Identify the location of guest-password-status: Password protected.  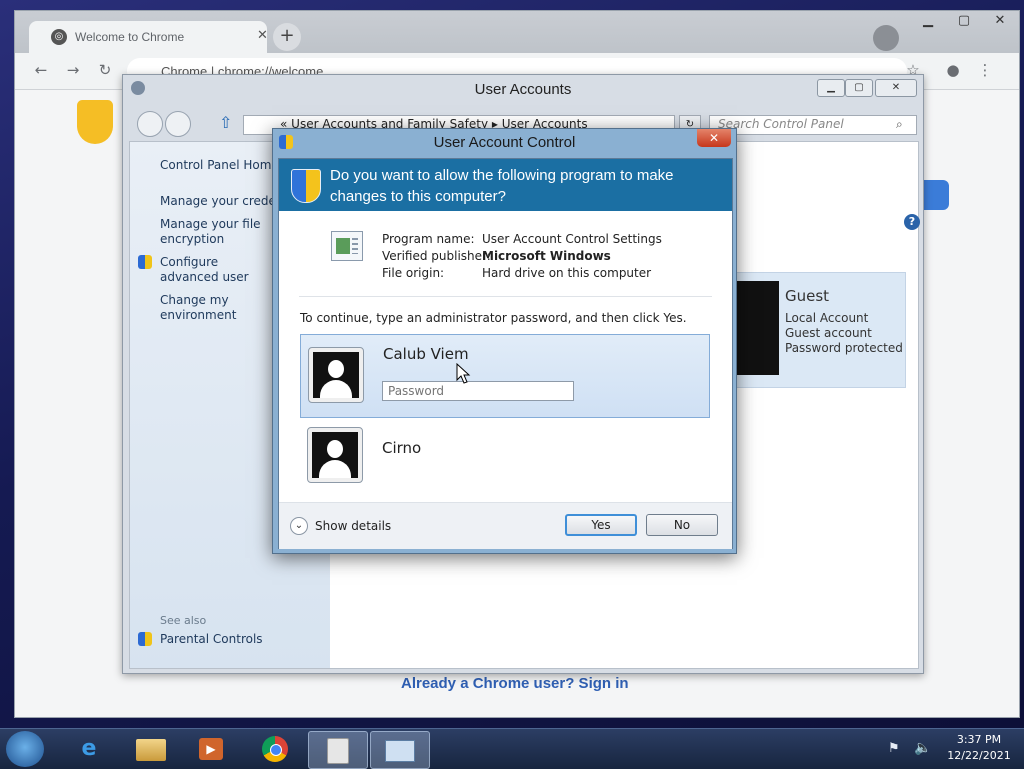
(844, 348).